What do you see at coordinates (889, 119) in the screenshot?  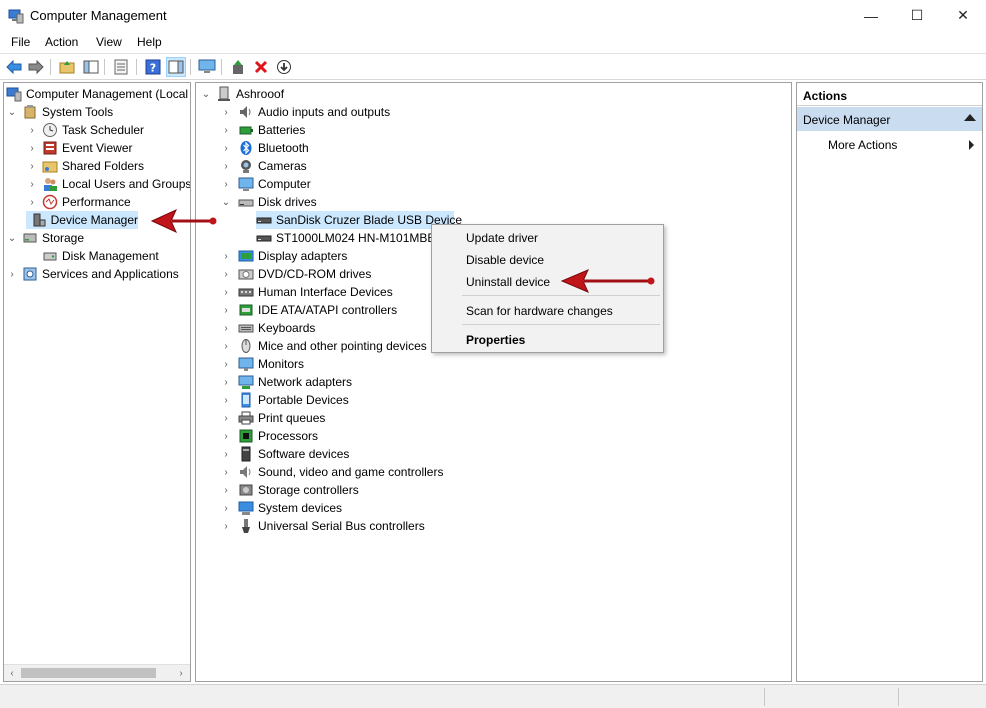 I see `actions-section-device-manager: Device Manager` at bounding box center [889, 119].